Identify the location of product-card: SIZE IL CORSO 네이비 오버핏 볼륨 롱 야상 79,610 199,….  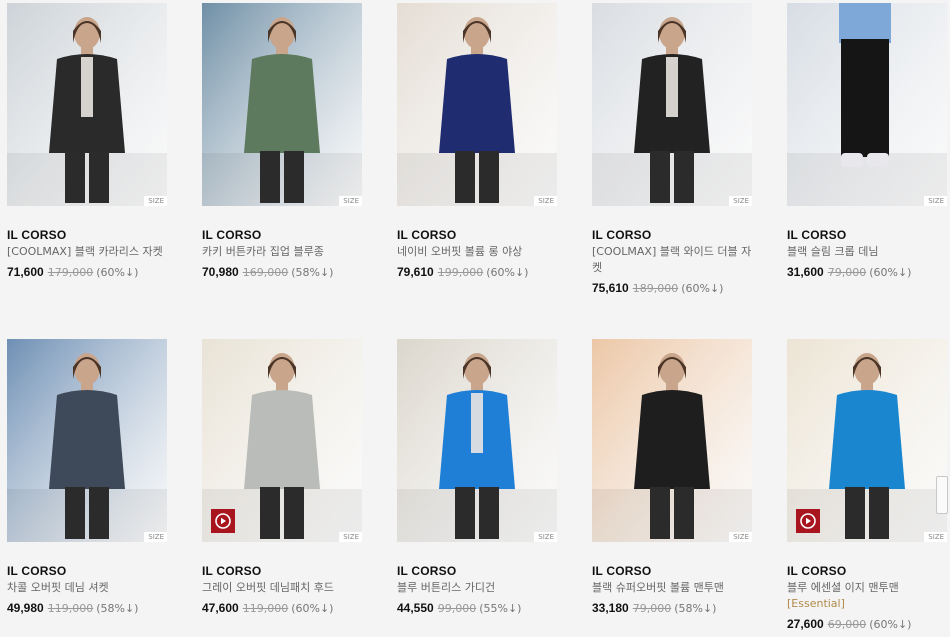
(477, 142).